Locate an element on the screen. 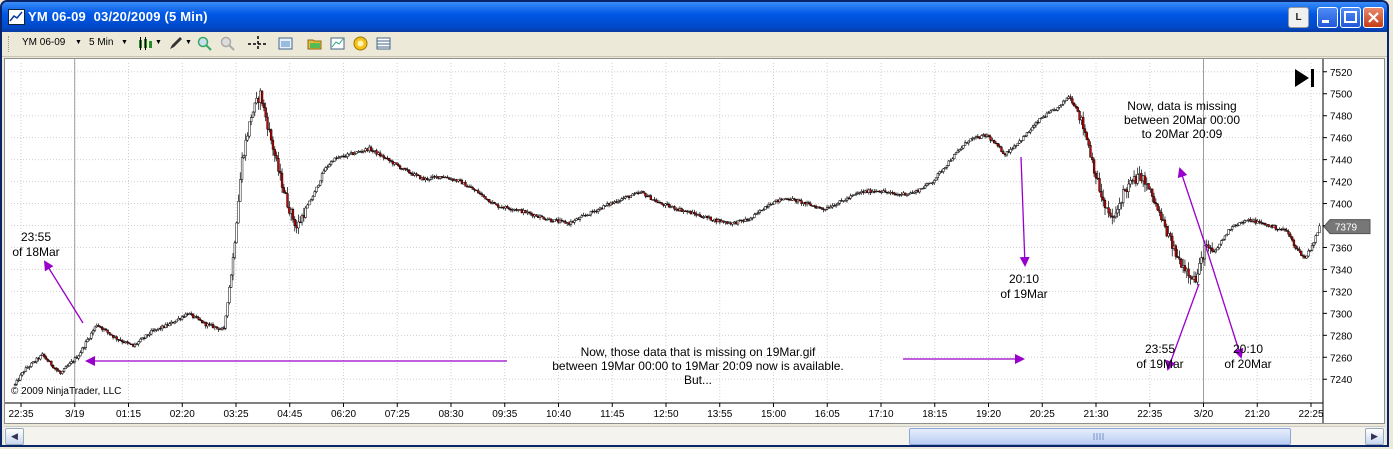 The height and width of the screenshot is (449, 1393). x-tick-label: 20:25 is located at coordinates (1042, 414).